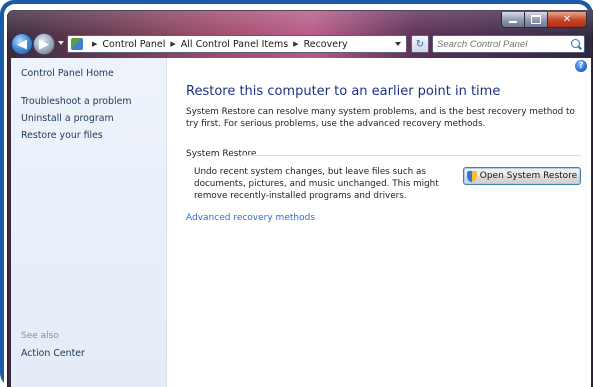 Image resolution: width=593 pixels, height=387 pixels. I want to click on section-divider, so click(411, 155).